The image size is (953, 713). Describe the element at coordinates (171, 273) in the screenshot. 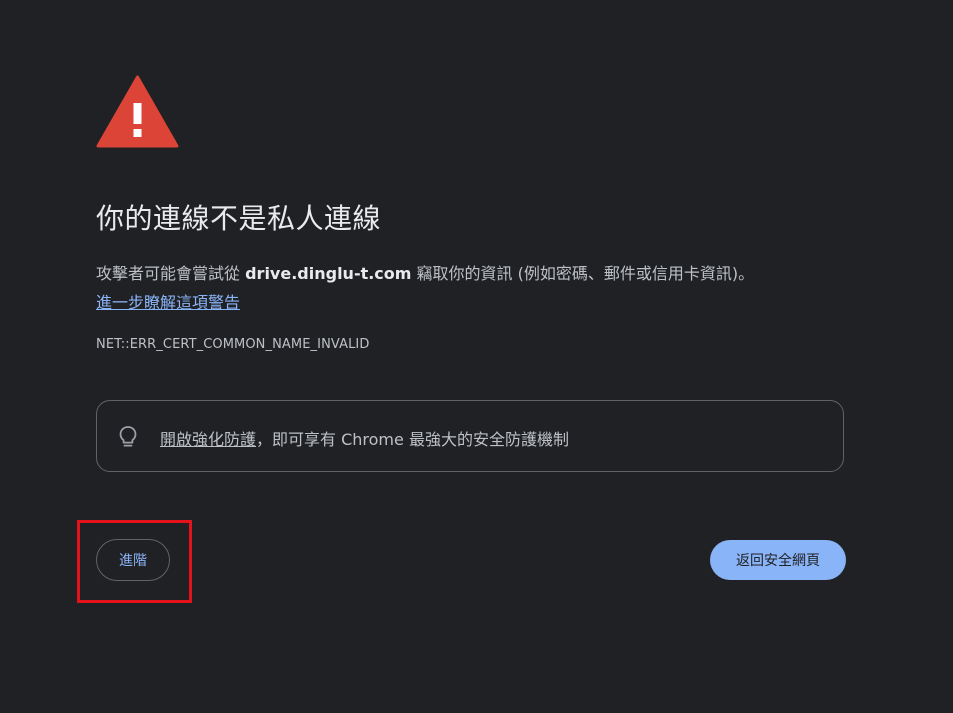

I see `explanation-prefix: 攻擊者可能會嘗試從` at that location.